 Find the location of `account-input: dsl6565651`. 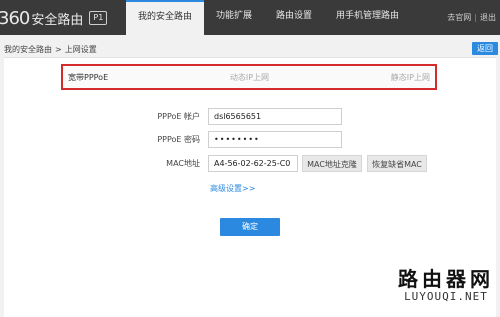

account-input: dsl6565651 is located at coordinates (275, 116).